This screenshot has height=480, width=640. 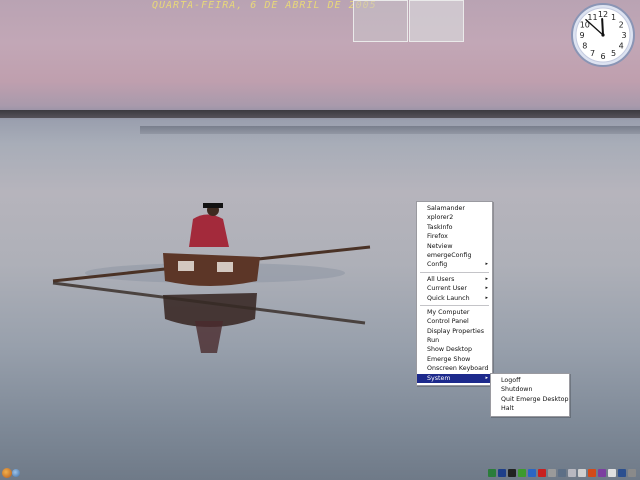 What do you see at coordinates (613, 17) in the screenshot?
I see `clock-numeral: 1` at bounding box center [613, 17].